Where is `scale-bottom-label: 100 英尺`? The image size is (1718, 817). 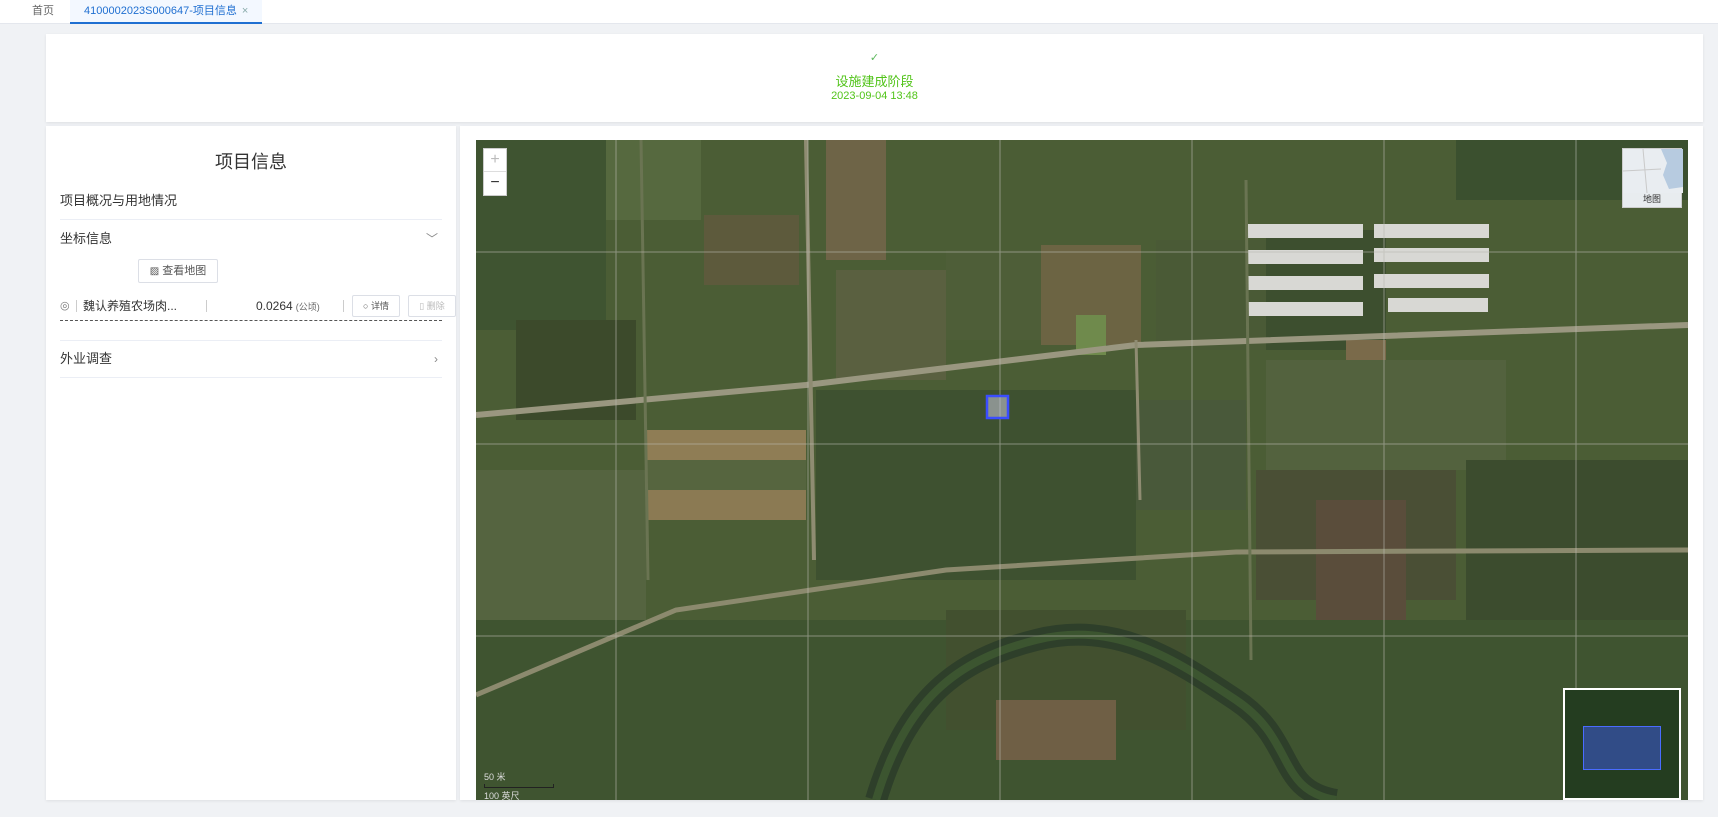
scale-bottom-label: 100 英尺 is located at coordinates (502, 795).